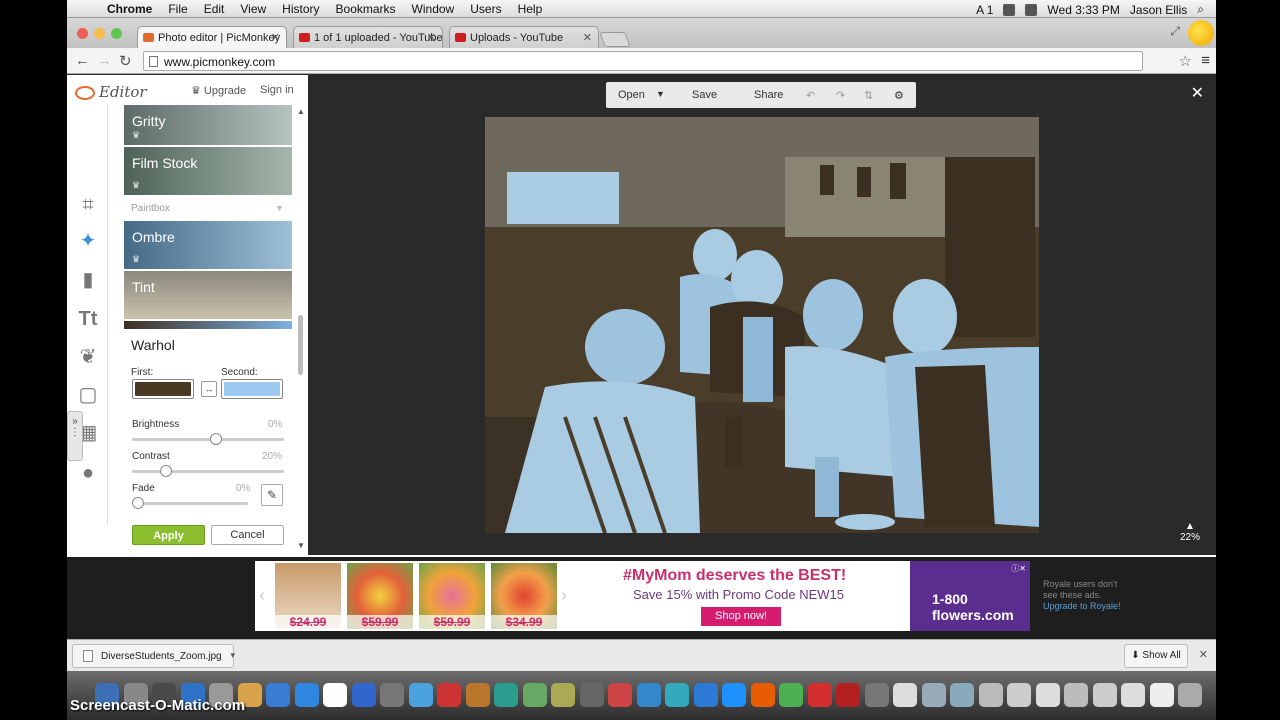  Describe the element at coordinates (88, 241) in the screenshot. I see `magic-wand-icon: ✦` at that location.